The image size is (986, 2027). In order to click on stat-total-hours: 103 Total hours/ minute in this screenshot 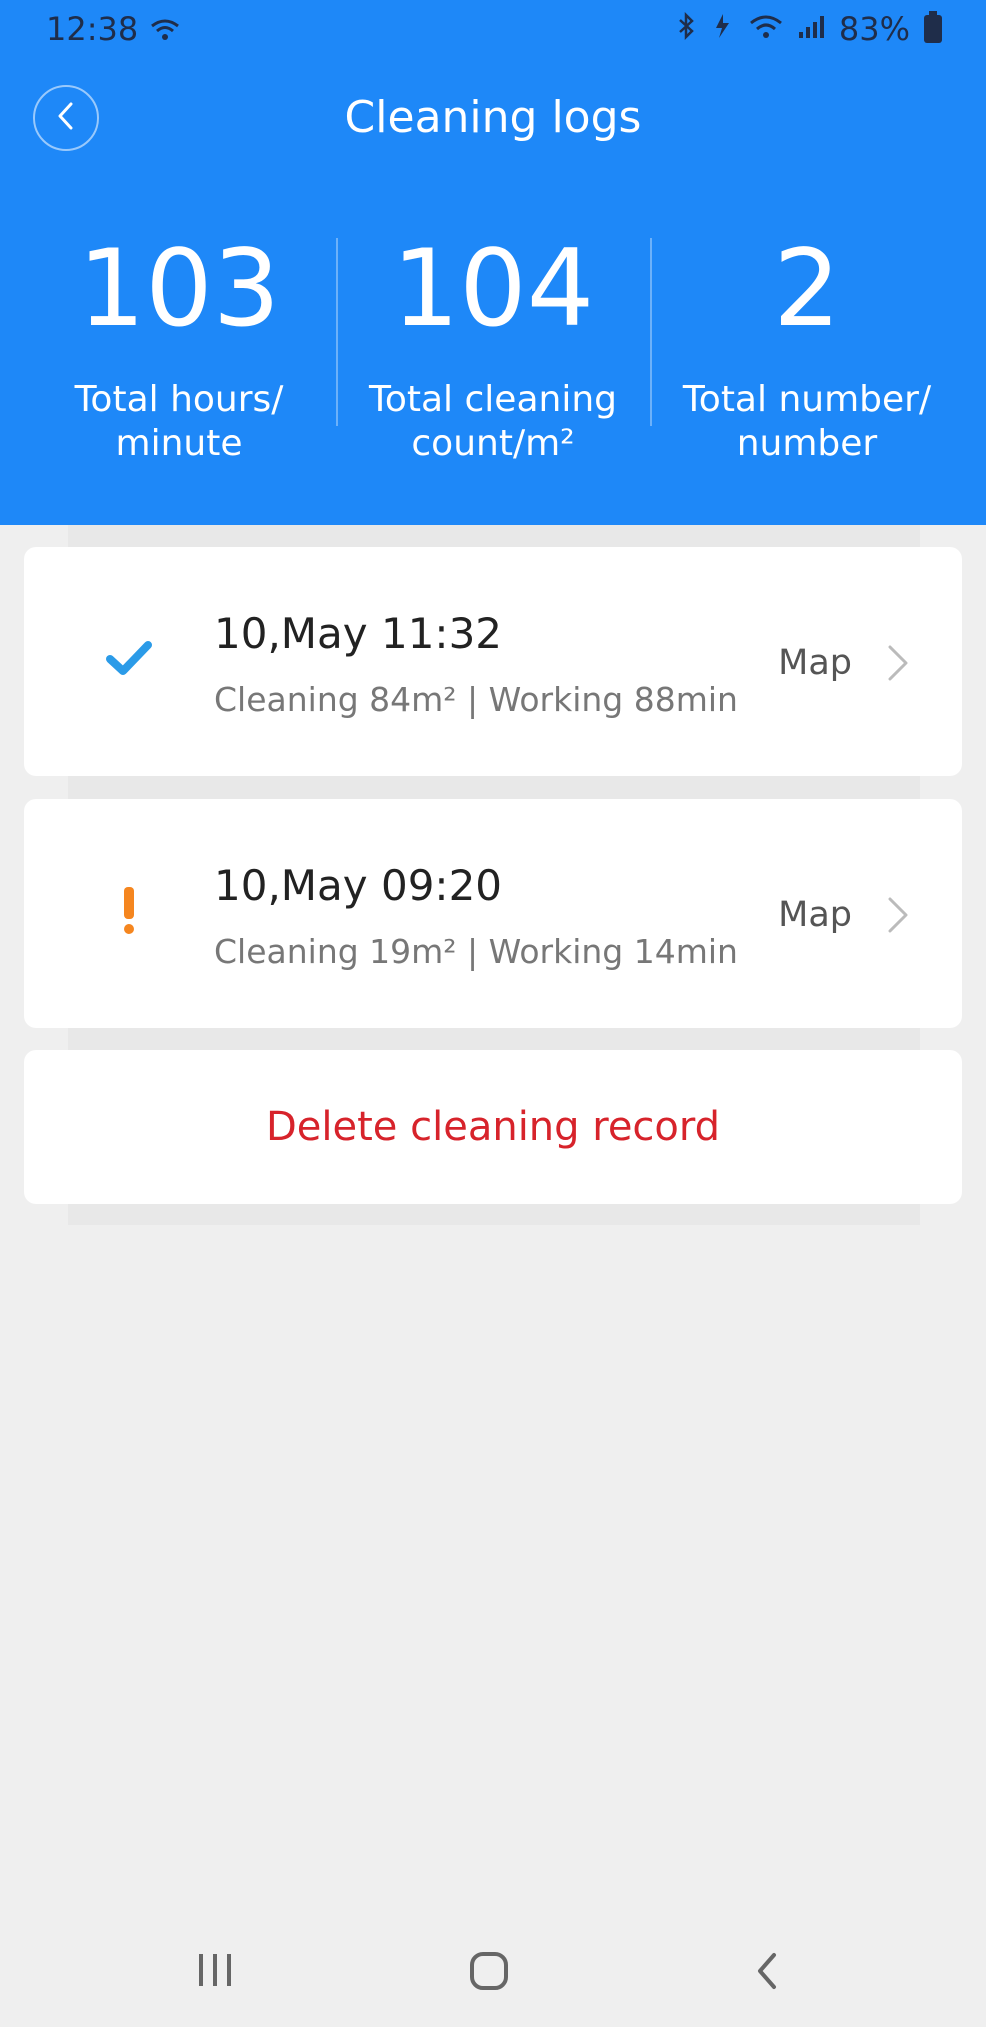, I will do `click(179, 348)`.